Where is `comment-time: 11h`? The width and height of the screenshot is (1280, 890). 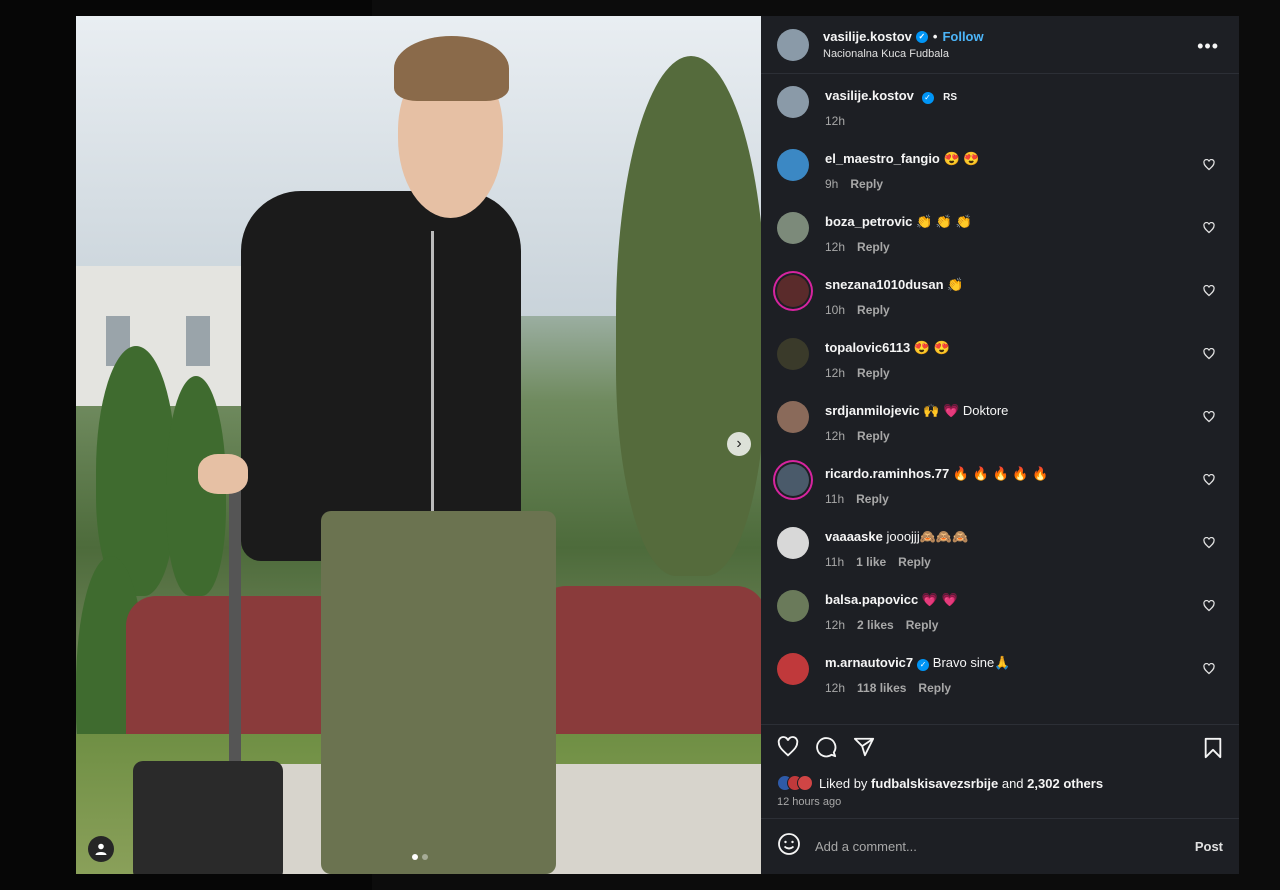 comment-time: 11h is located at coordinates (835, 499).